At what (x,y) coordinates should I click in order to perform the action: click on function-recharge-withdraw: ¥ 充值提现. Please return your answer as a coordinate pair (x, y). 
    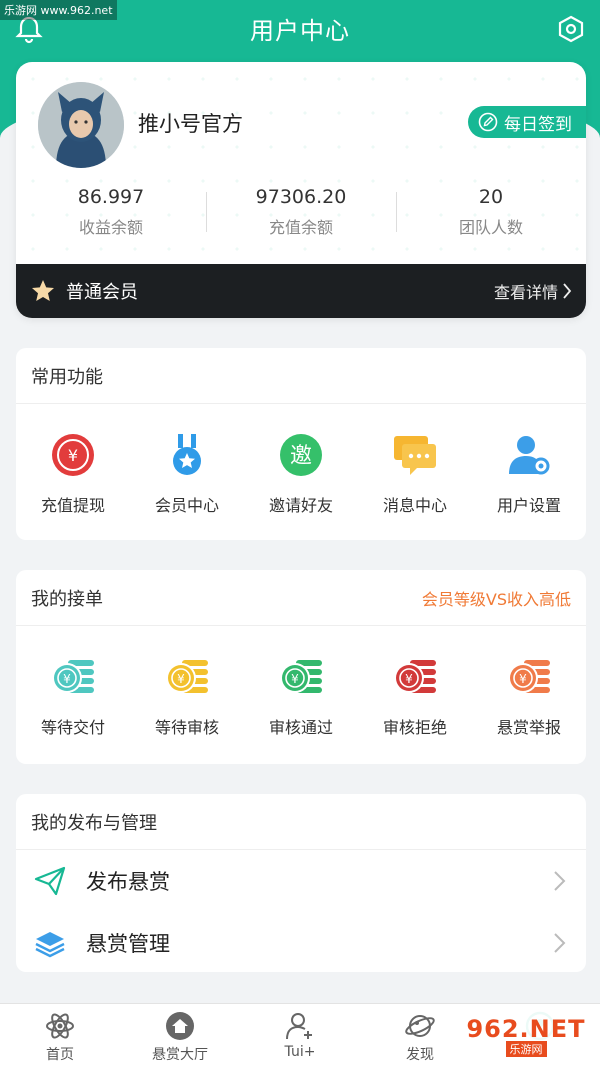
    Looking at the image, I should click on (73, 470).